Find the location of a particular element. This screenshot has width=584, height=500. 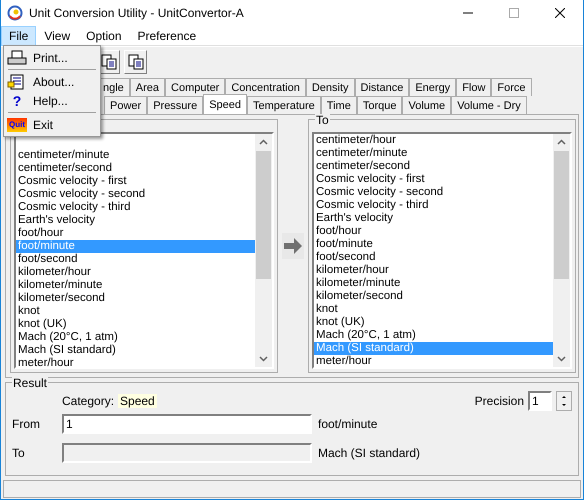

convert-arrow-button is located at coordinates (293, 246).